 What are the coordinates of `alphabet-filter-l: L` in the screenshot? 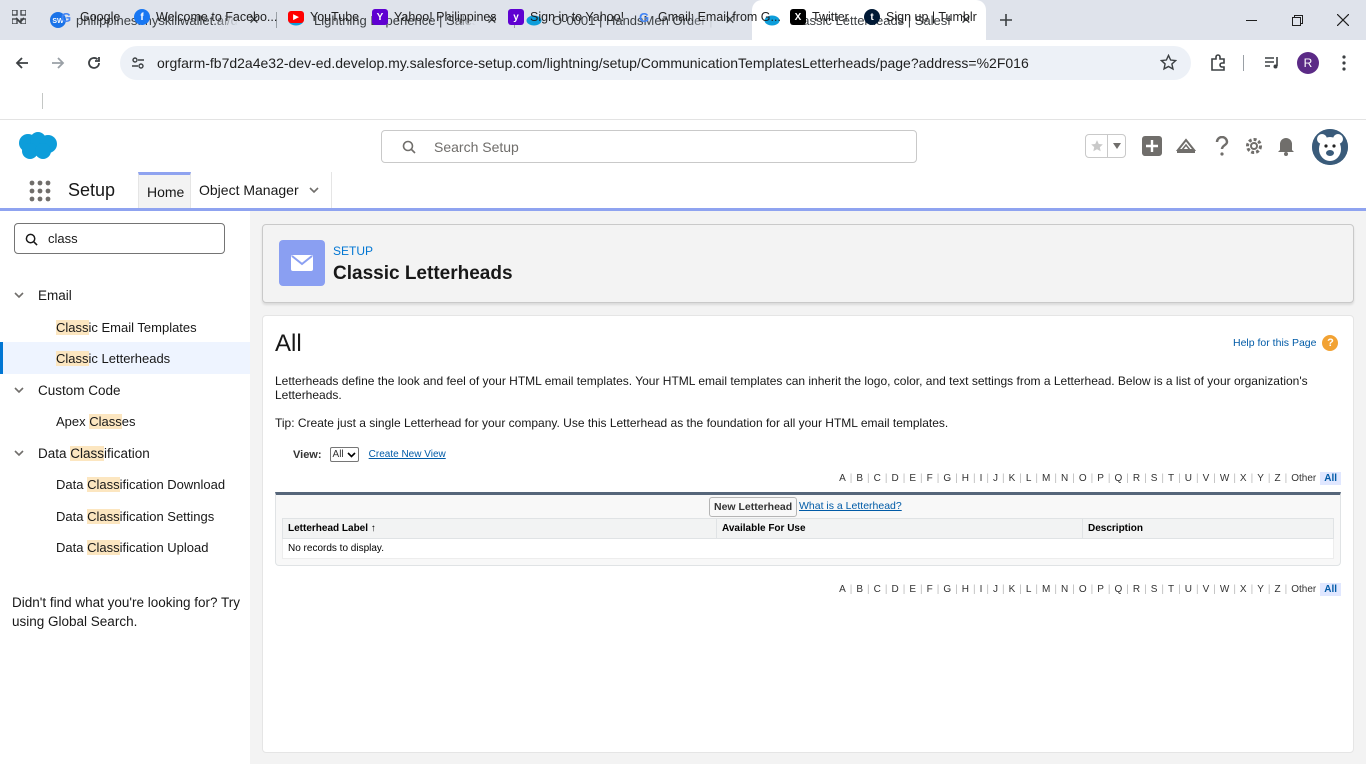 It's located at (1029, 589).